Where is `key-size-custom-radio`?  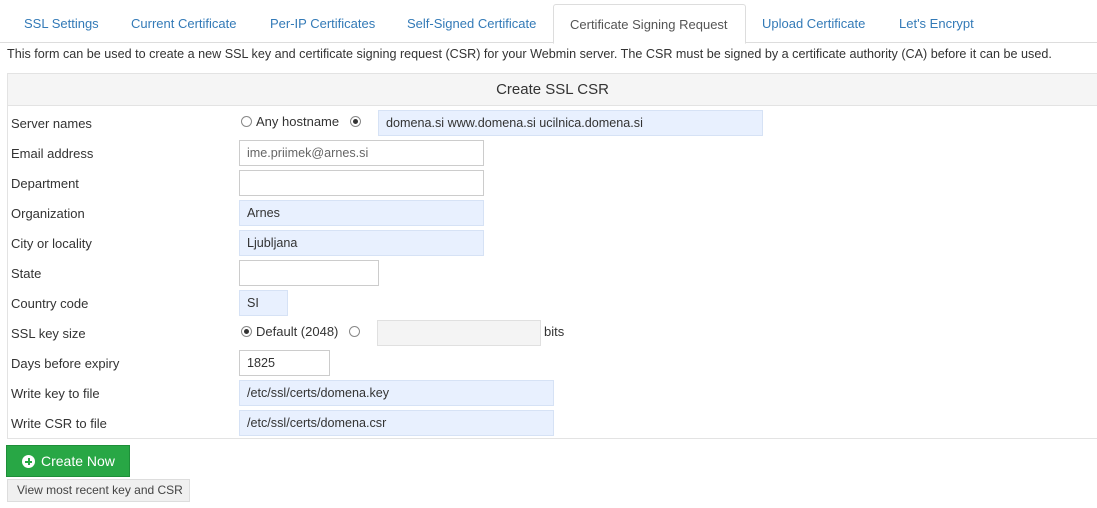
key-size-custom-radio is located at coordinates (354, 331).